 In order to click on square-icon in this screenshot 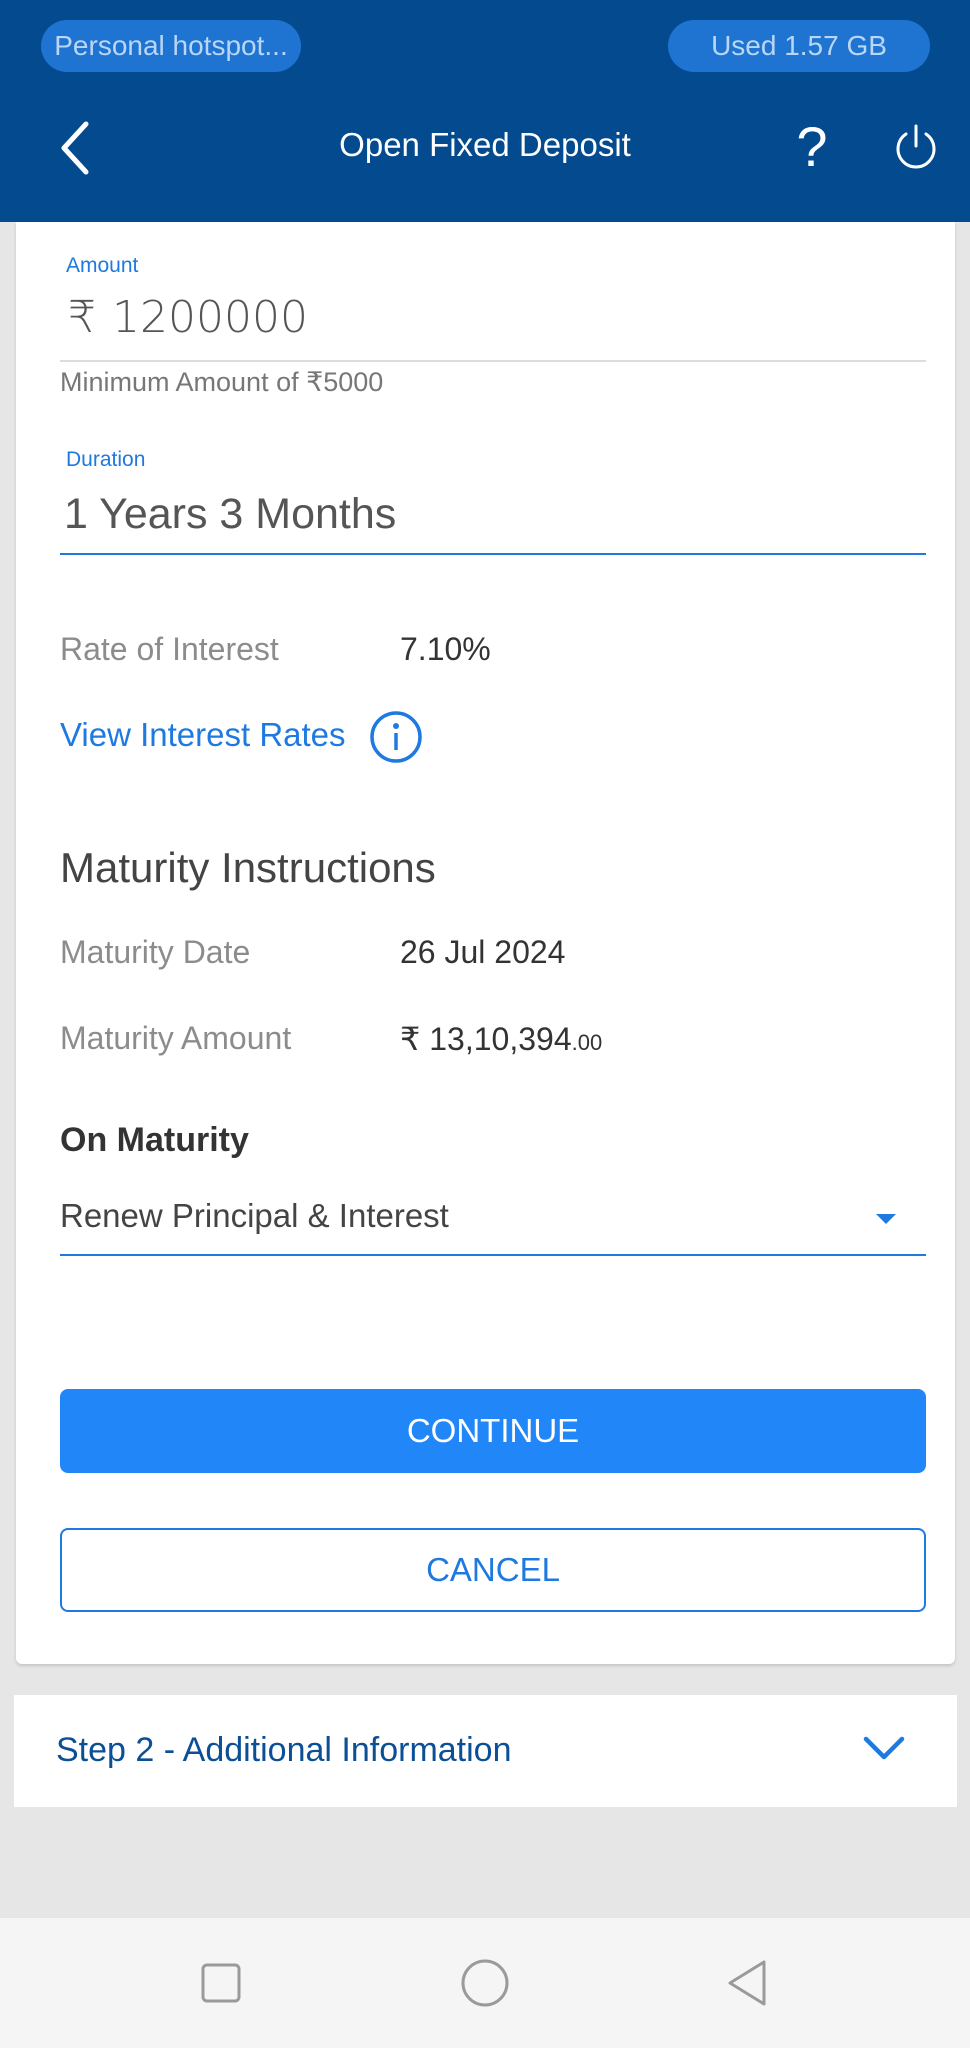, I will do `click(221, 1983)`.